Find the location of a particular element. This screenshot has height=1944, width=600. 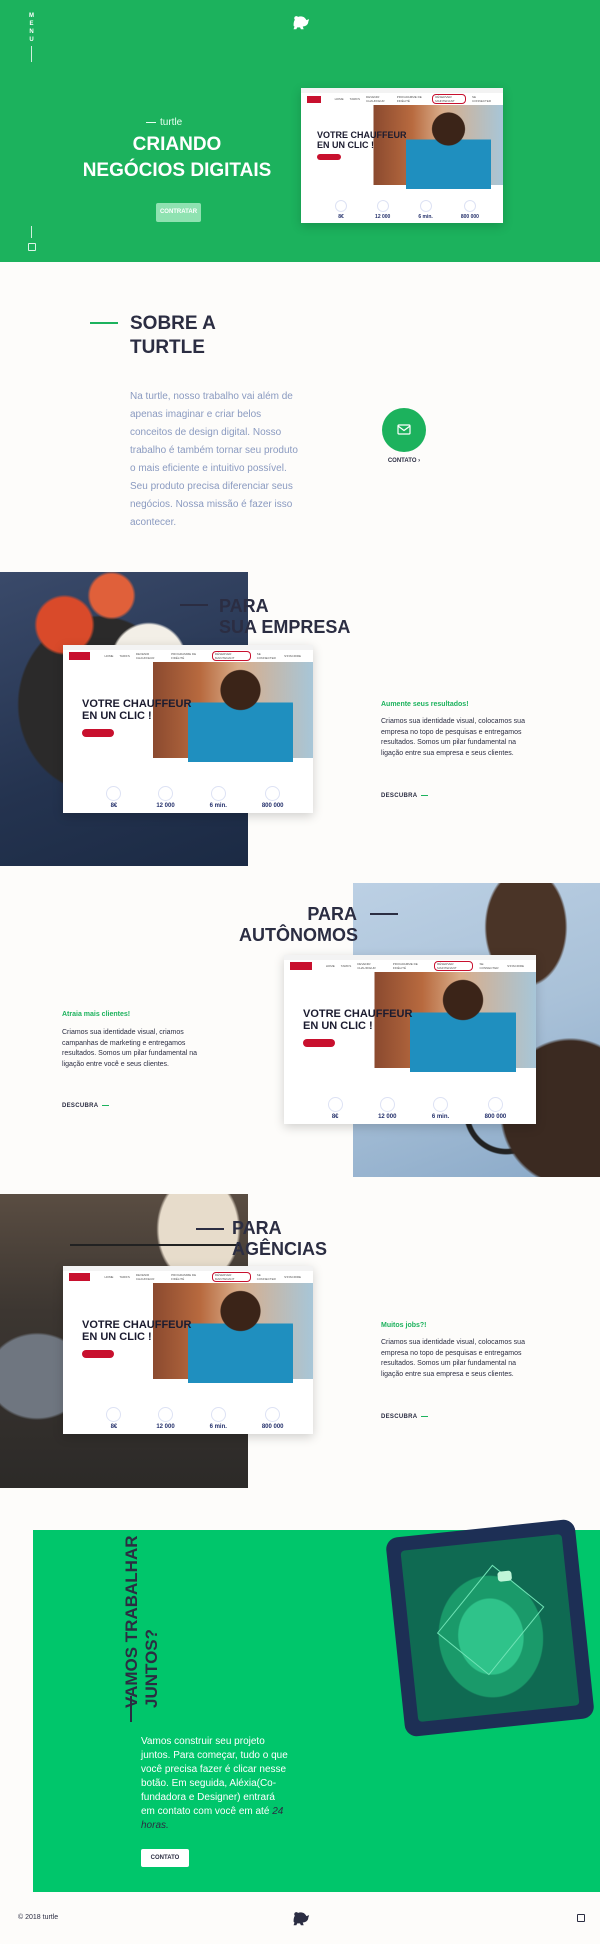

hero-title-line2: NEGÓCIOS DIGITAIS is located at coordinates (177, 170).